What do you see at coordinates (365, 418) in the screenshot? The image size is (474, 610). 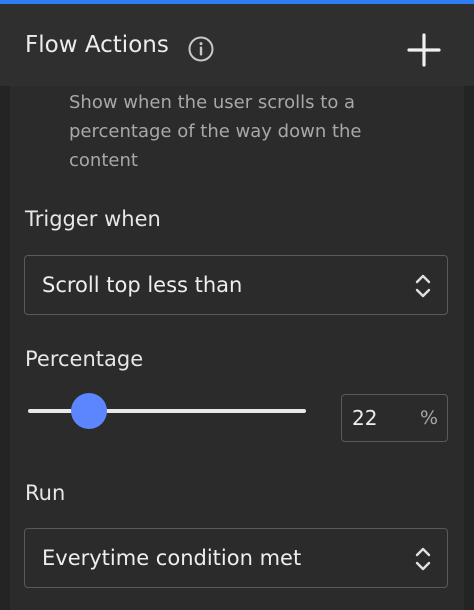 I see `percentage-value: 22` at bounding box center [365, 418].